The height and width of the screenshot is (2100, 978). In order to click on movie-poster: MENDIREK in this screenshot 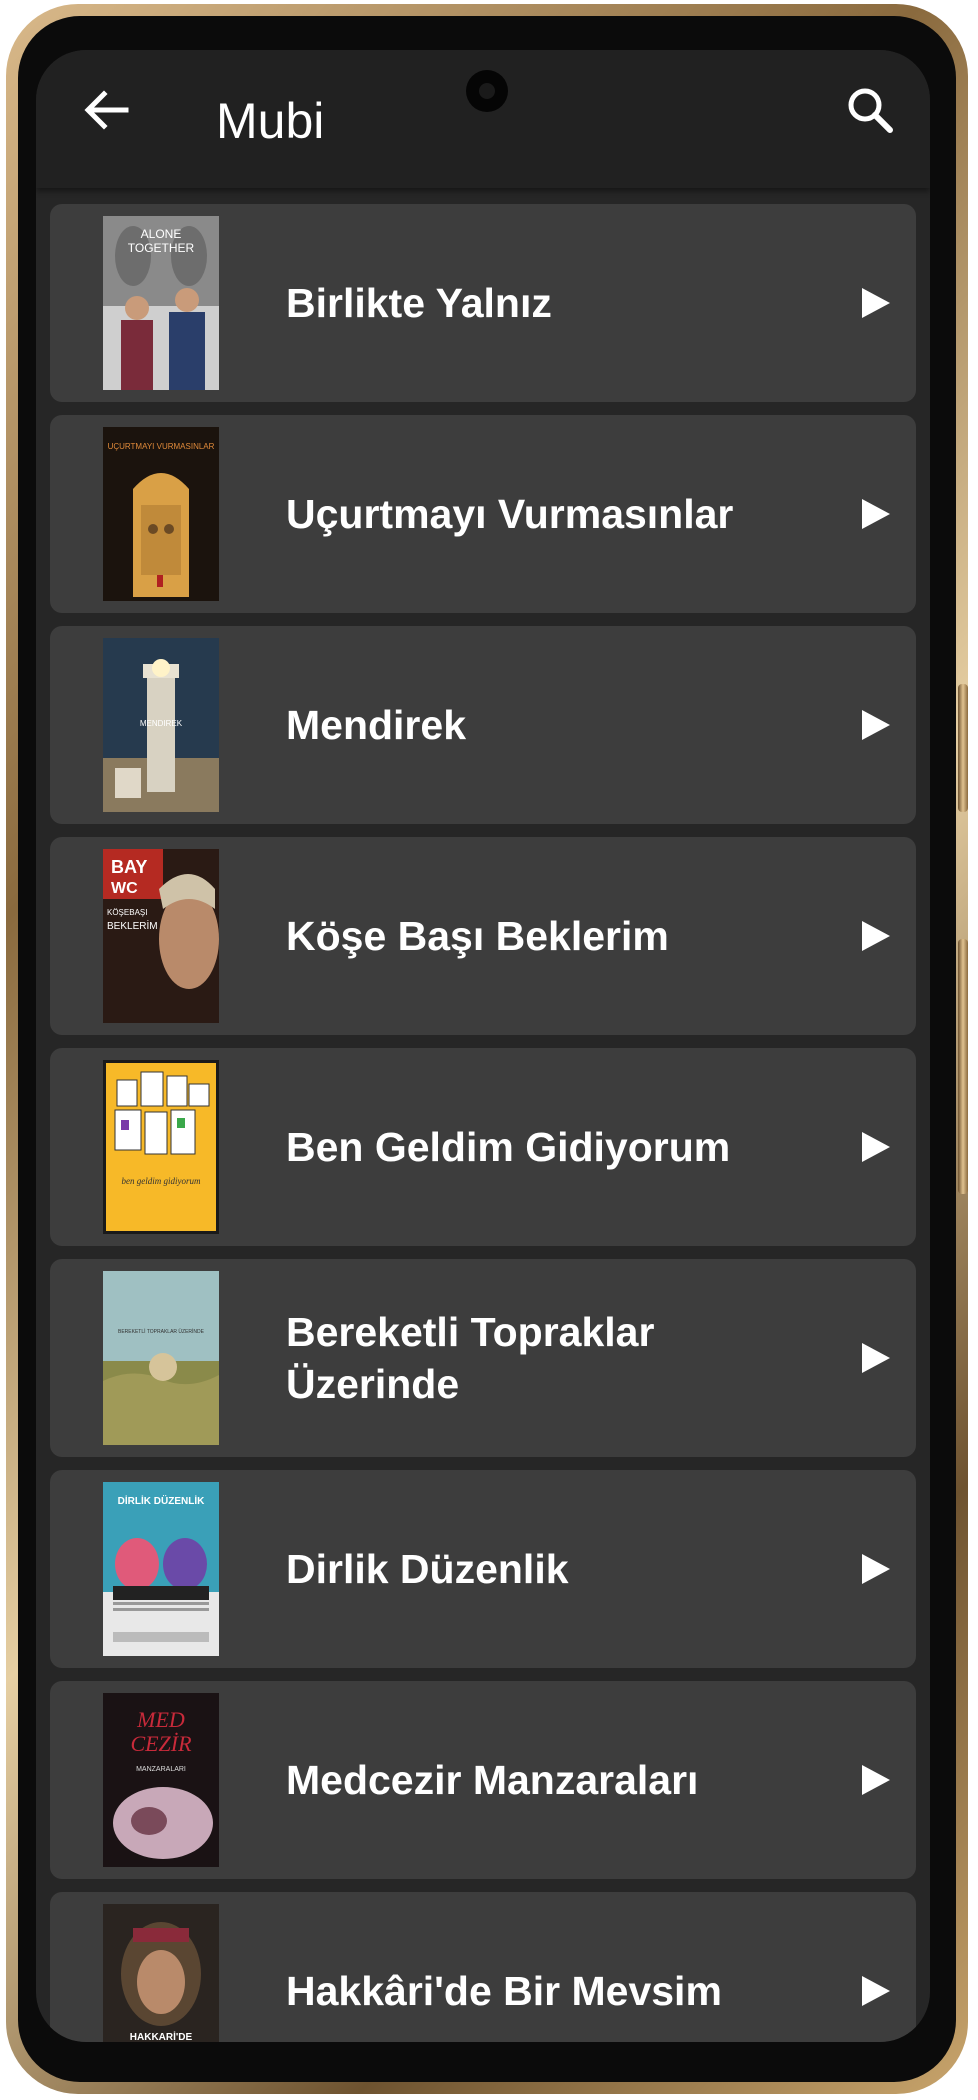, I will do `click(161, 725)`.